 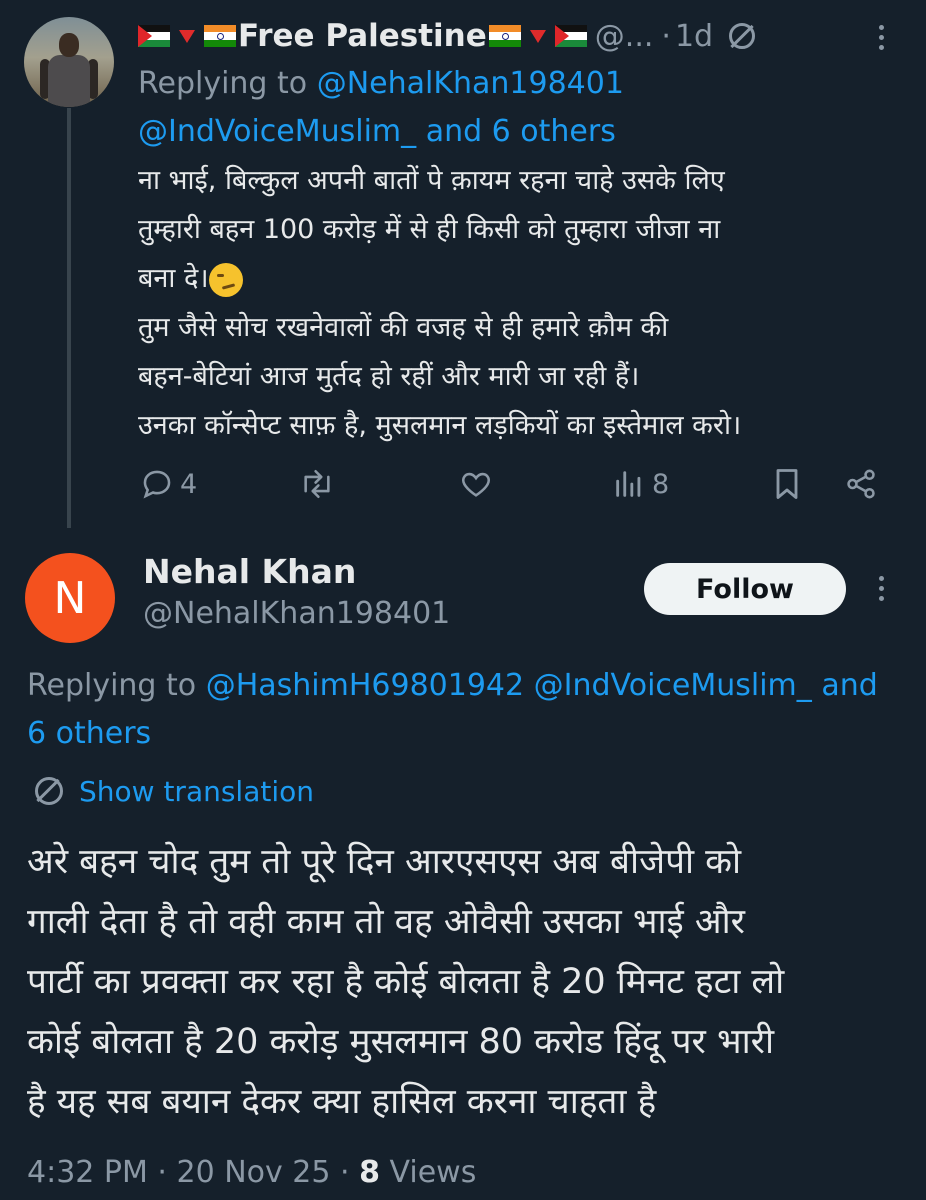 I want to click on heart-icon, so click(x=476, y=484).